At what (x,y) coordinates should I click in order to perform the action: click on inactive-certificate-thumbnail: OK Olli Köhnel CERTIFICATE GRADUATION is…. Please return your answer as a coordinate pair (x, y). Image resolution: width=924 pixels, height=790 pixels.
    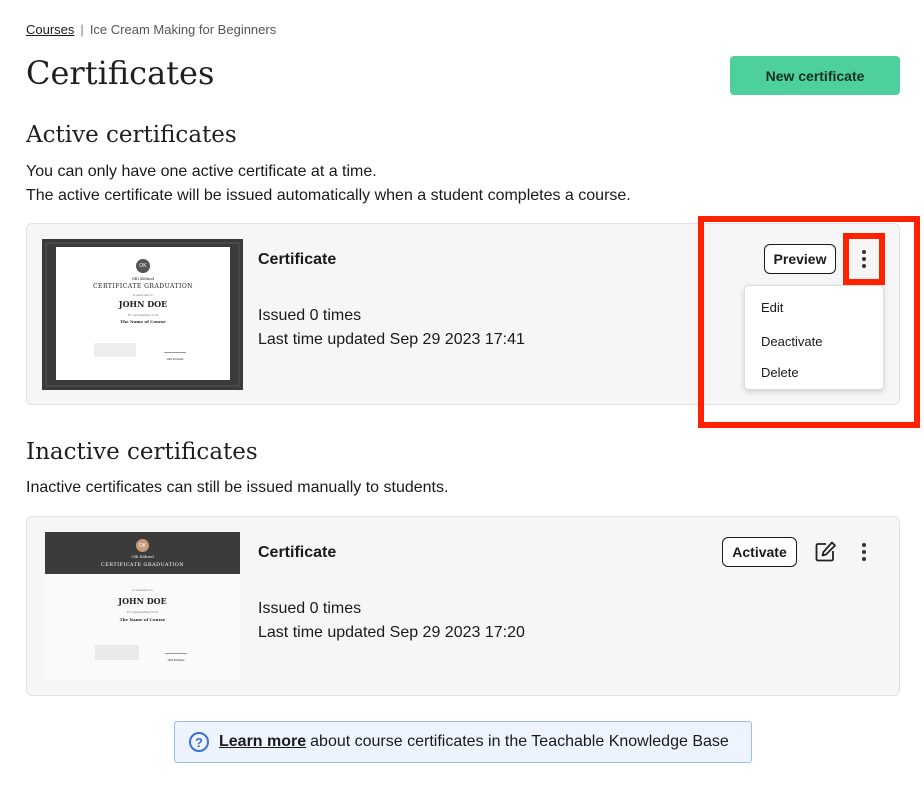
    Looking at the image, I should click on (142, 606).